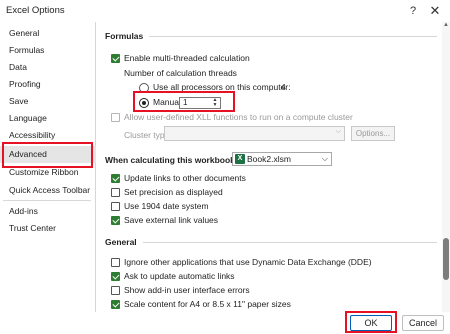 The width and height of the screenshot is (450, 334). Describe the element at coordinates (185, 102) in the screenshot. I see `manual-threads-value: 1` at that location.